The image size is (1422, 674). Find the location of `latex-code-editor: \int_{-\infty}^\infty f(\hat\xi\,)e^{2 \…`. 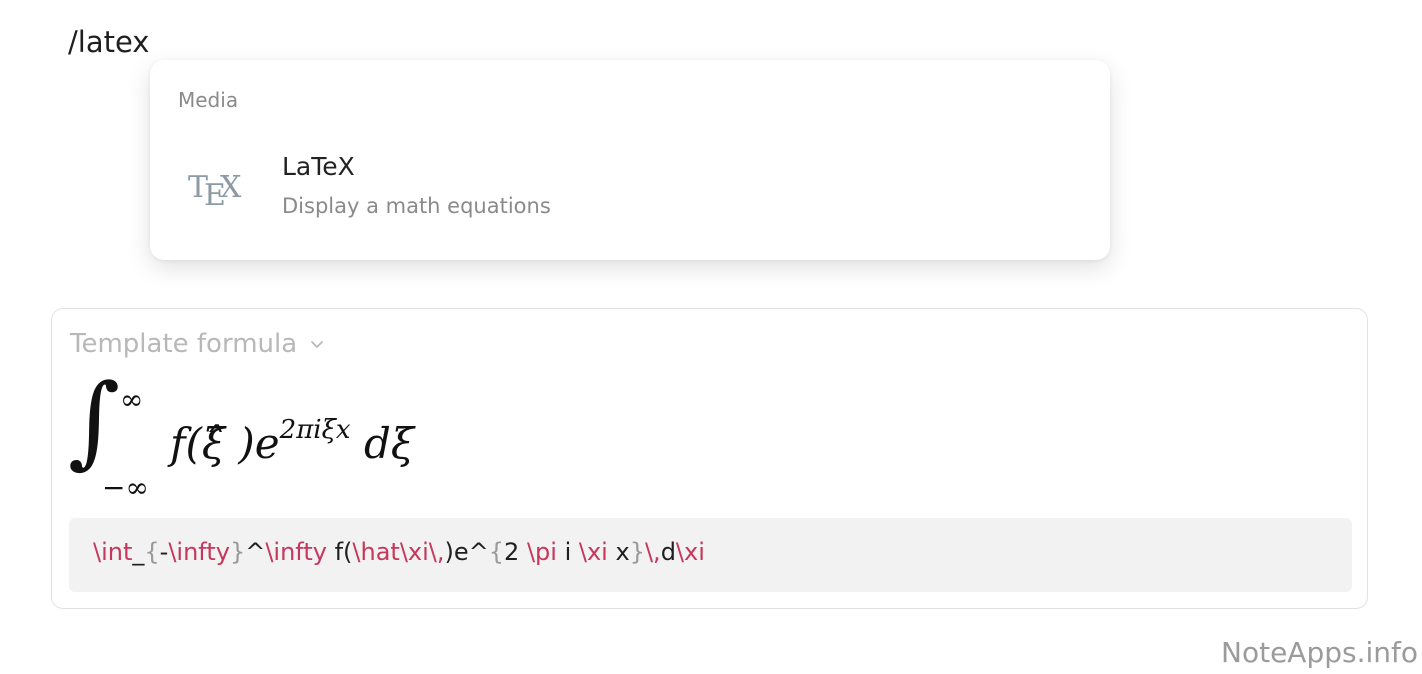

latex-code-editor: \int_{-\infty}^\infty f(\hat\xi\,)e^{2 \… is located at coordinates (710, 555).